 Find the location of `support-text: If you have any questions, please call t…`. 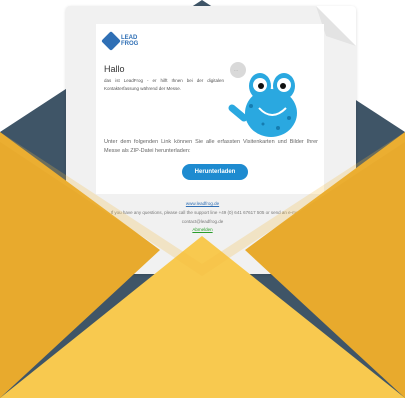

support-text: If you have any questions, please call t… is located at coordinates (208, 212).